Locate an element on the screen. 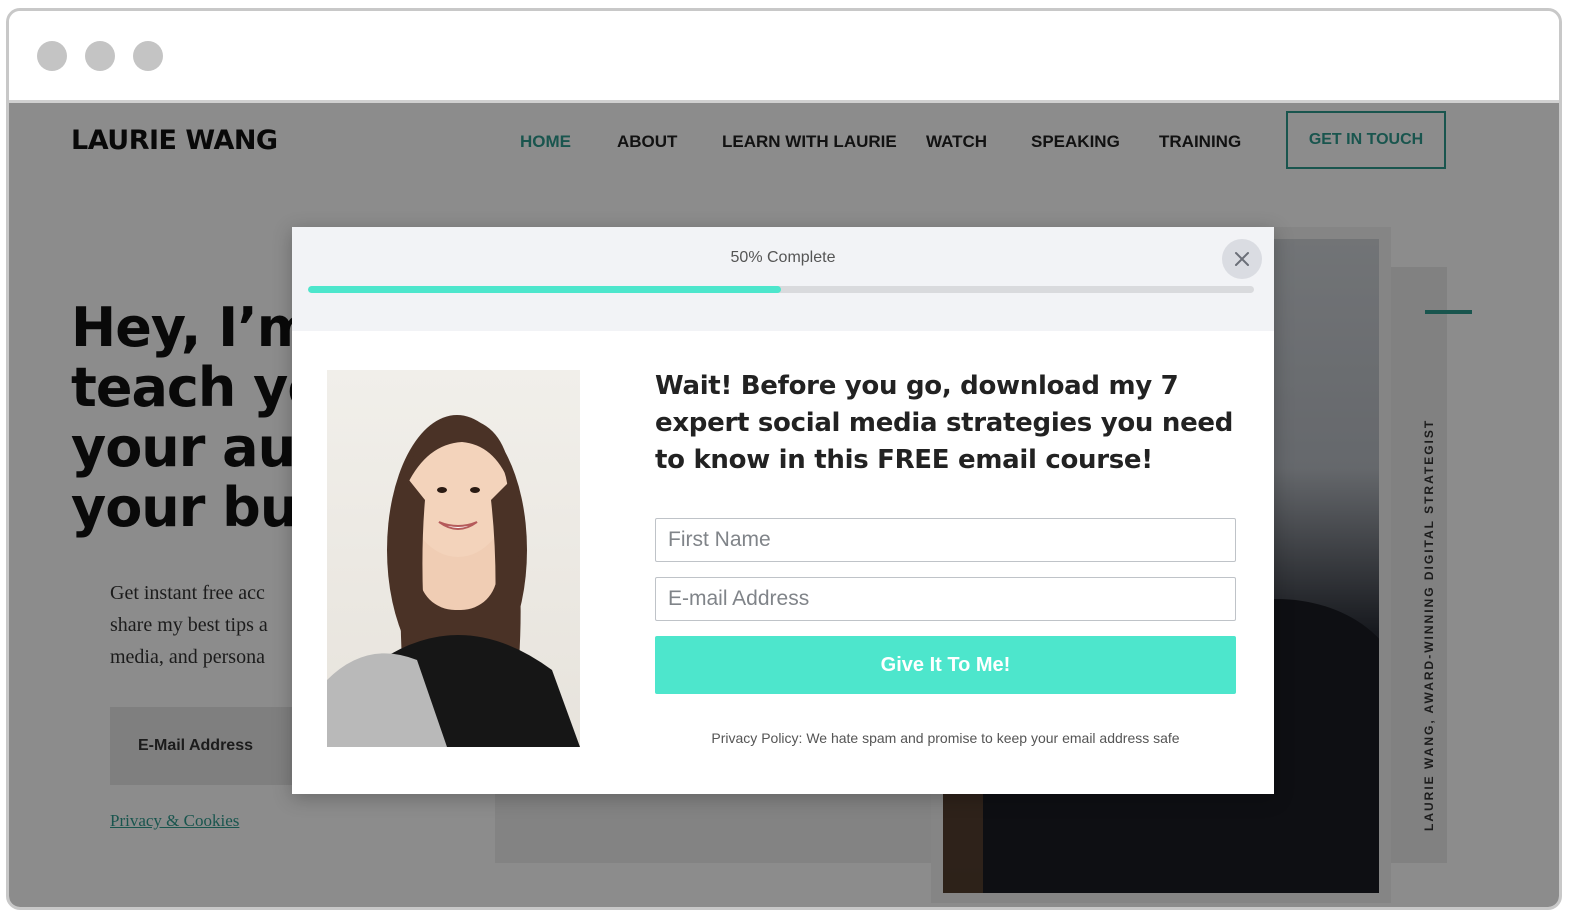  window-close-dot is located at coordinates (52, 56).